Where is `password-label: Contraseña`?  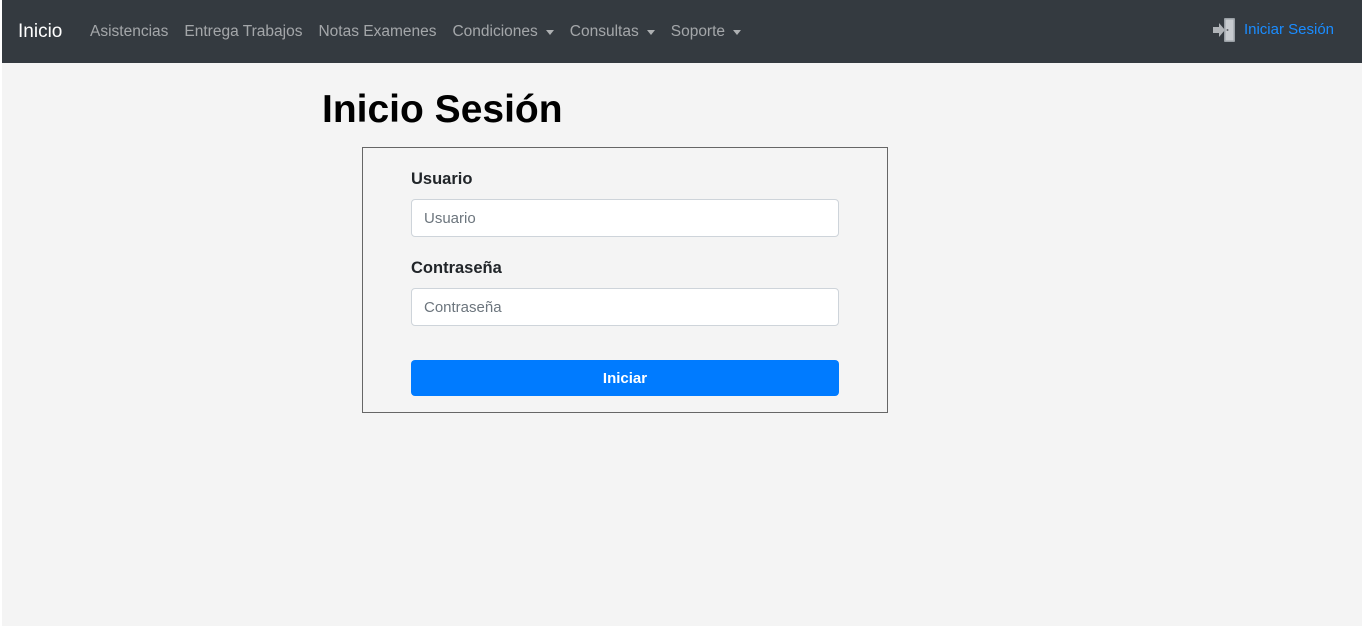
password-label: Contraseña is located at coordinates (456, 268).